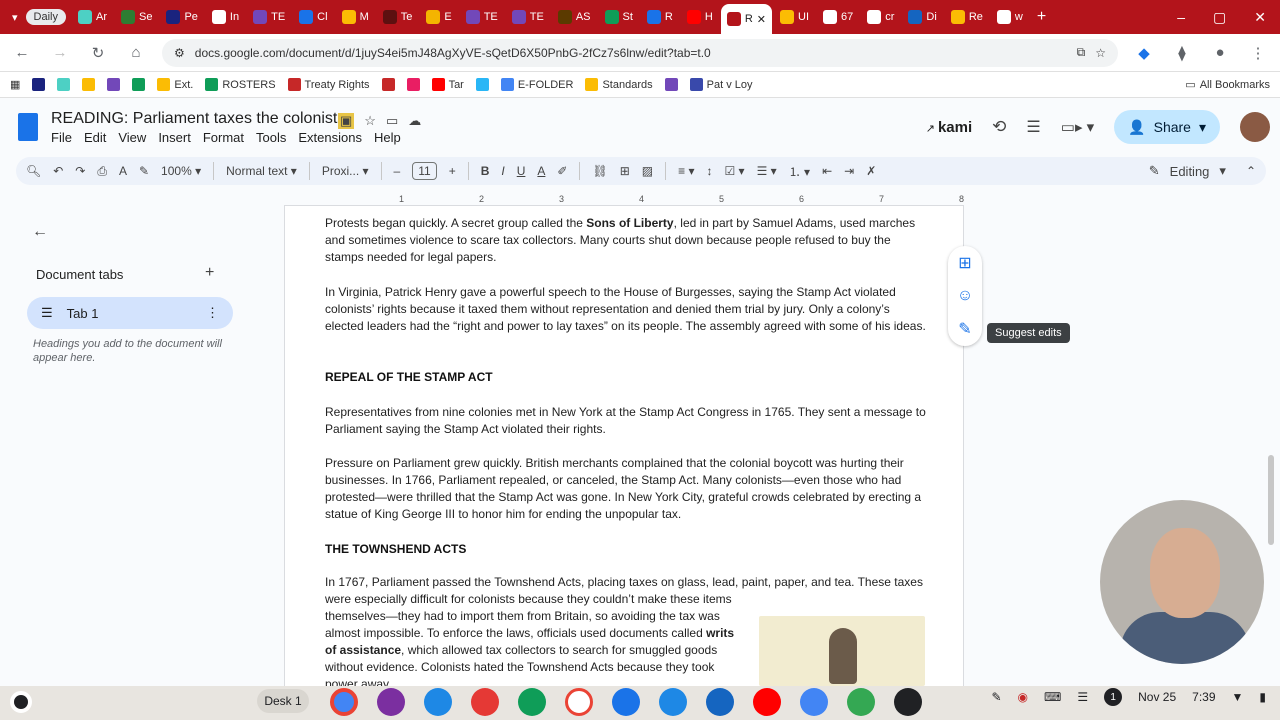 The image size is (1280, 720). Describe the element at coordinates (619, 84) in the screenshot. I see `bookmark-standards: Standards` at that location.